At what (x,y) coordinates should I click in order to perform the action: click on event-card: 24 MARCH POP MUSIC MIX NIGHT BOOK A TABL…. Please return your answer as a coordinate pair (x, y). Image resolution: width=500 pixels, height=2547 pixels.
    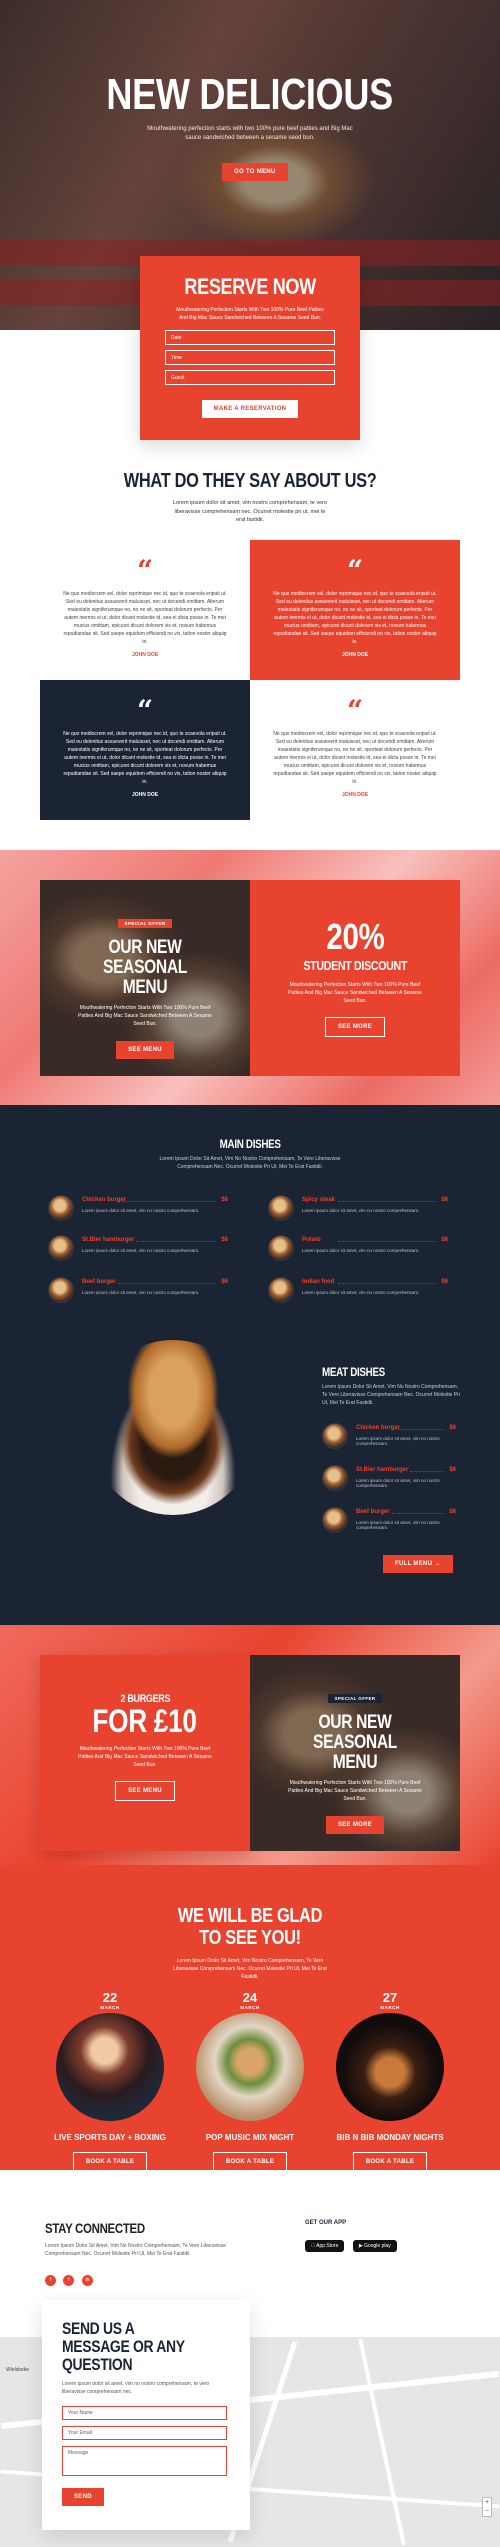
    Looking at the image, I should click on (250, 2081).